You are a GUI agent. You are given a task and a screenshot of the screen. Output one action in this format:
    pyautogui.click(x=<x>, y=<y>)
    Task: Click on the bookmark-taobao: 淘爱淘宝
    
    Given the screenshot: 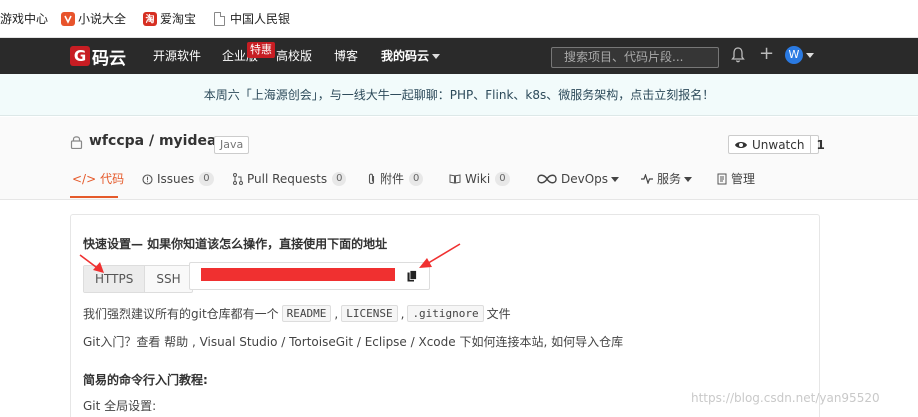 What is the action you would take?
    pyautogui.click(x=169, y=19)
    